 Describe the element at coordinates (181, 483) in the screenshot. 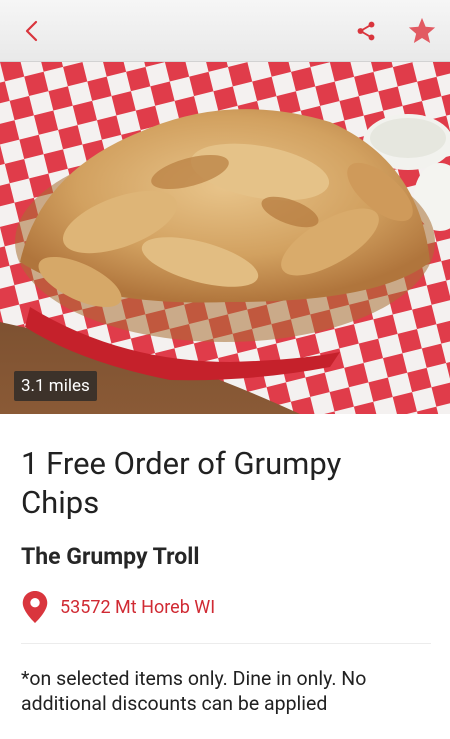

I see `deal-title: 1 Free Order of Grumpy Chips` at that location.